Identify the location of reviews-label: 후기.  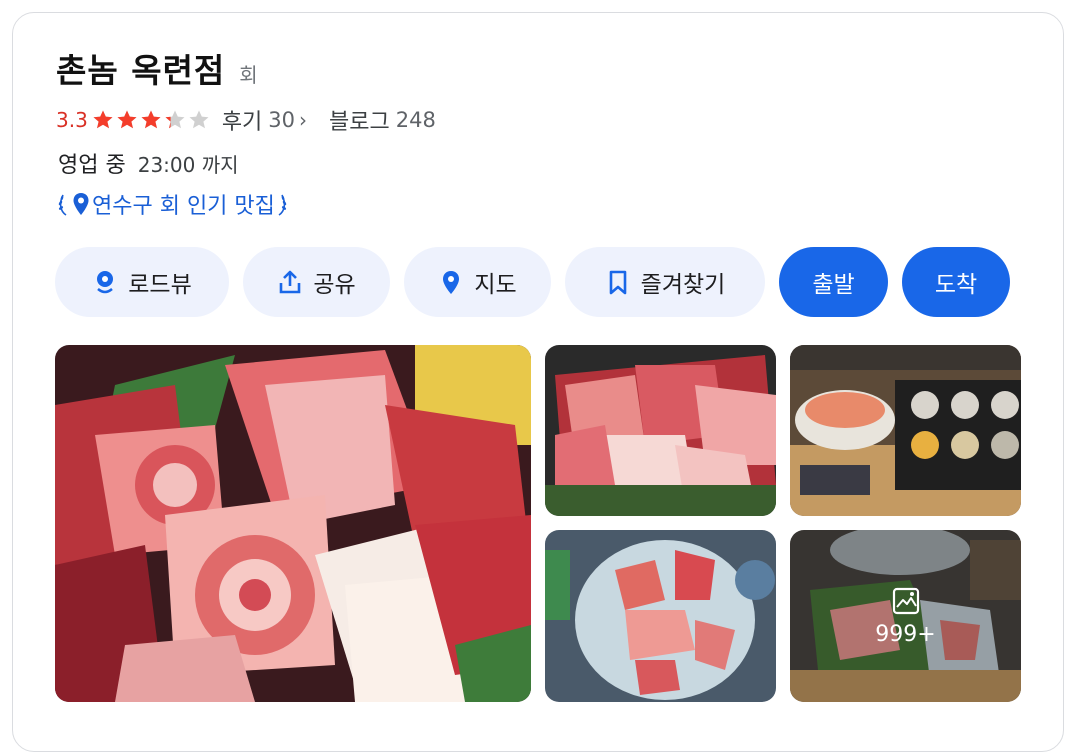
(242, 122).